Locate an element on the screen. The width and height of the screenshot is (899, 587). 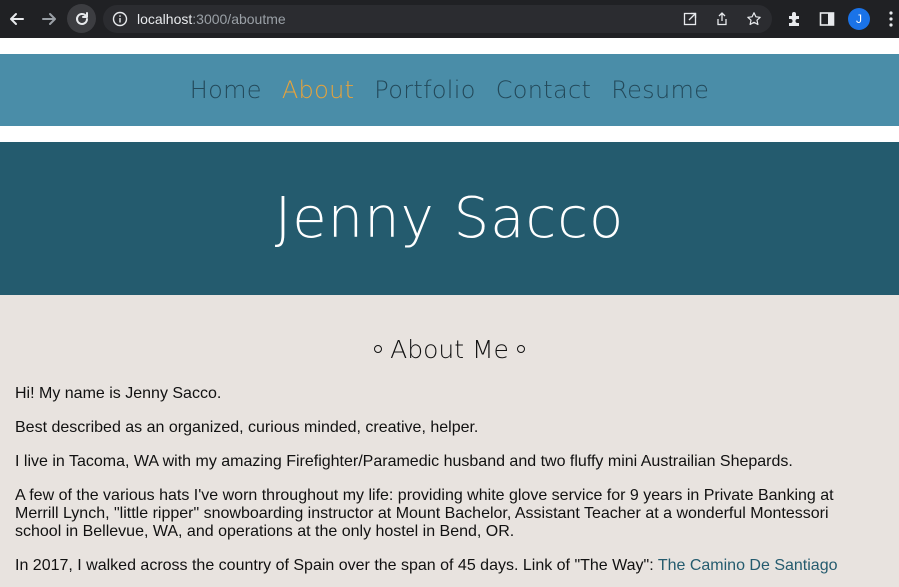
site-navbar: Home About Portfolio Contact Resume is located at coordinates (449, 90).